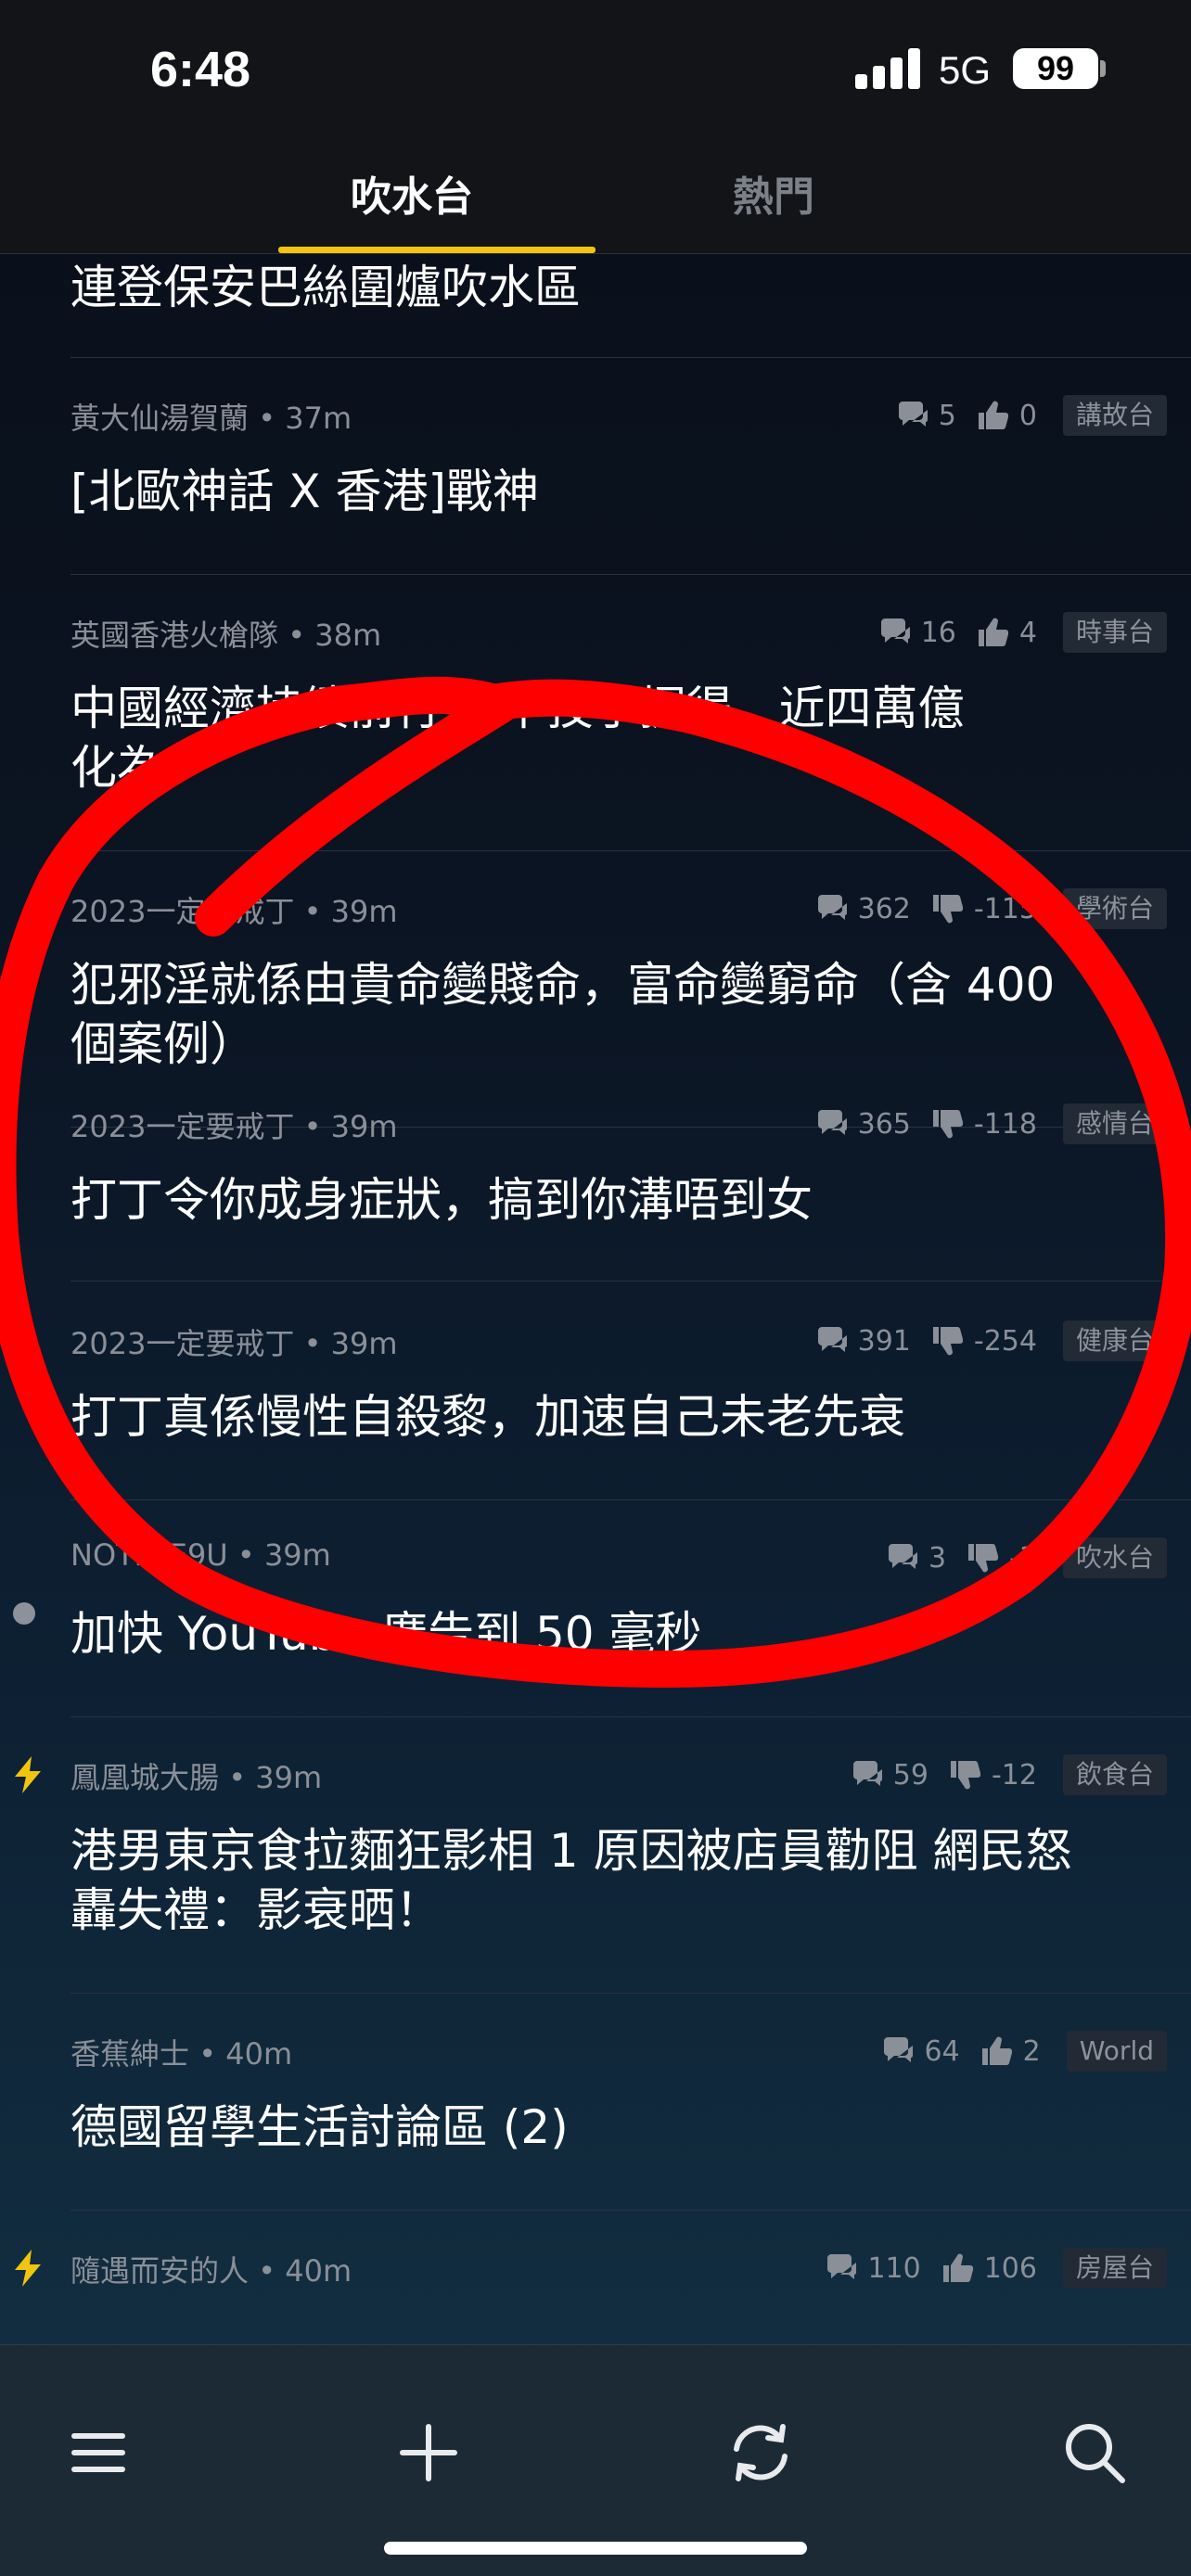  I want to click on unread-dot-icon, so click(24, 1613).